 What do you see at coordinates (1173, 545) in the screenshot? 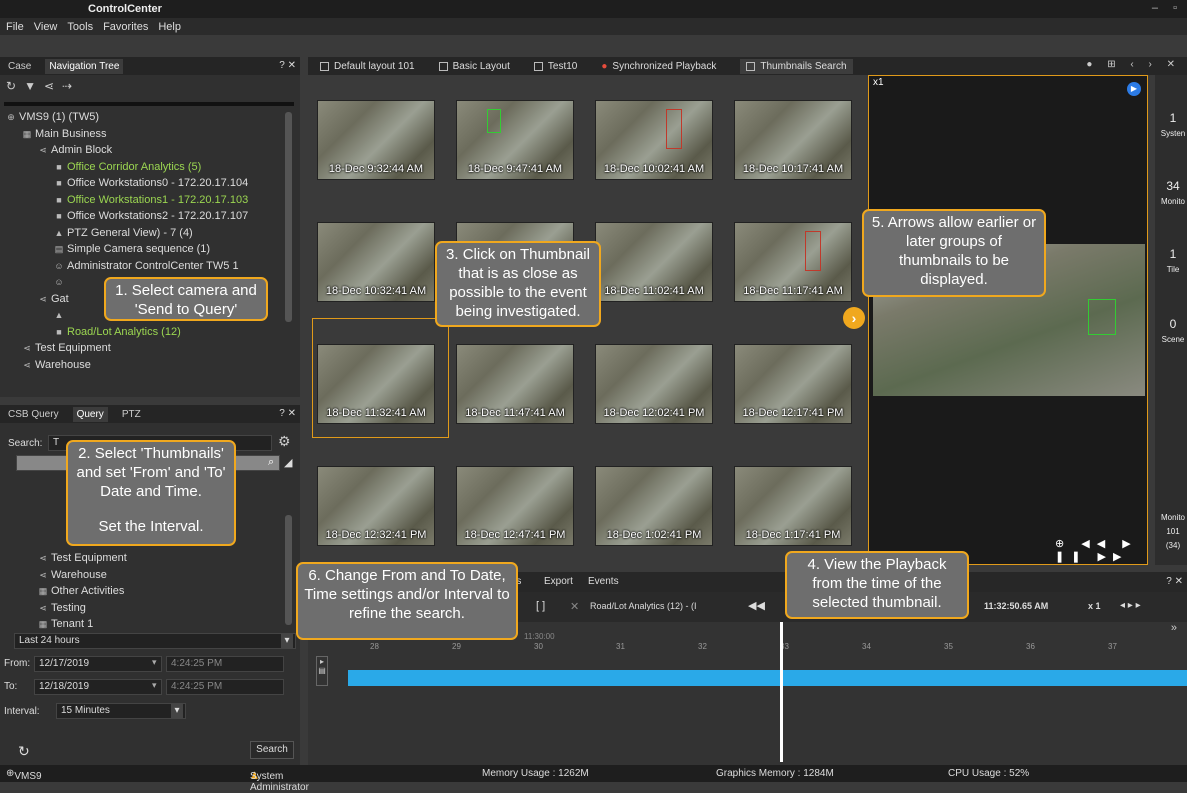
I see `monitor-id-count: (34)` at bounding box center [1173, 545].